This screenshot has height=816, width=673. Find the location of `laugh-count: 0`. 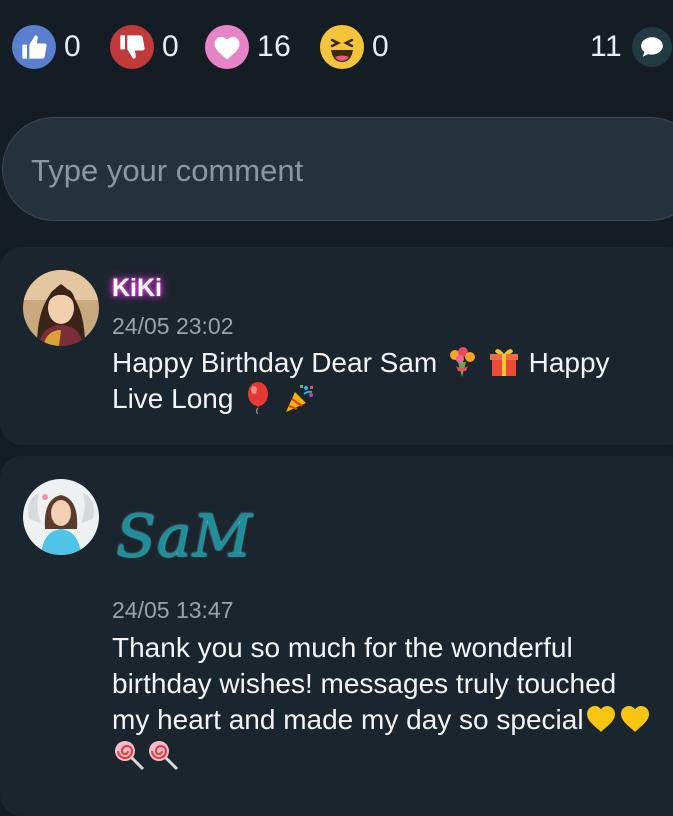

laugh-count: 0 is located at coordinates (381, 46).